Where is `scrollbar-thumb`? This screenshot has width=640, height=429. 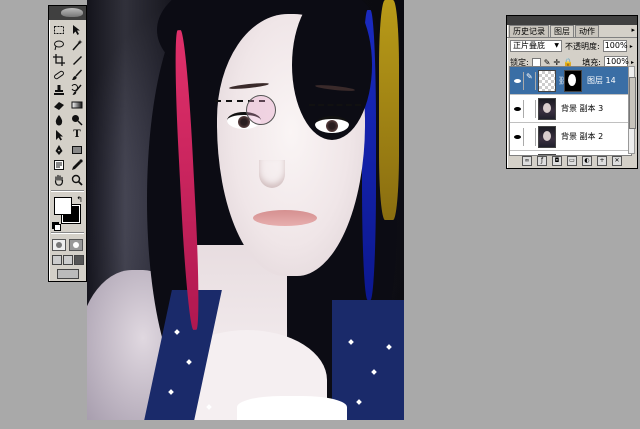
scrollbar-thumb is located at coordinates (632, 103).